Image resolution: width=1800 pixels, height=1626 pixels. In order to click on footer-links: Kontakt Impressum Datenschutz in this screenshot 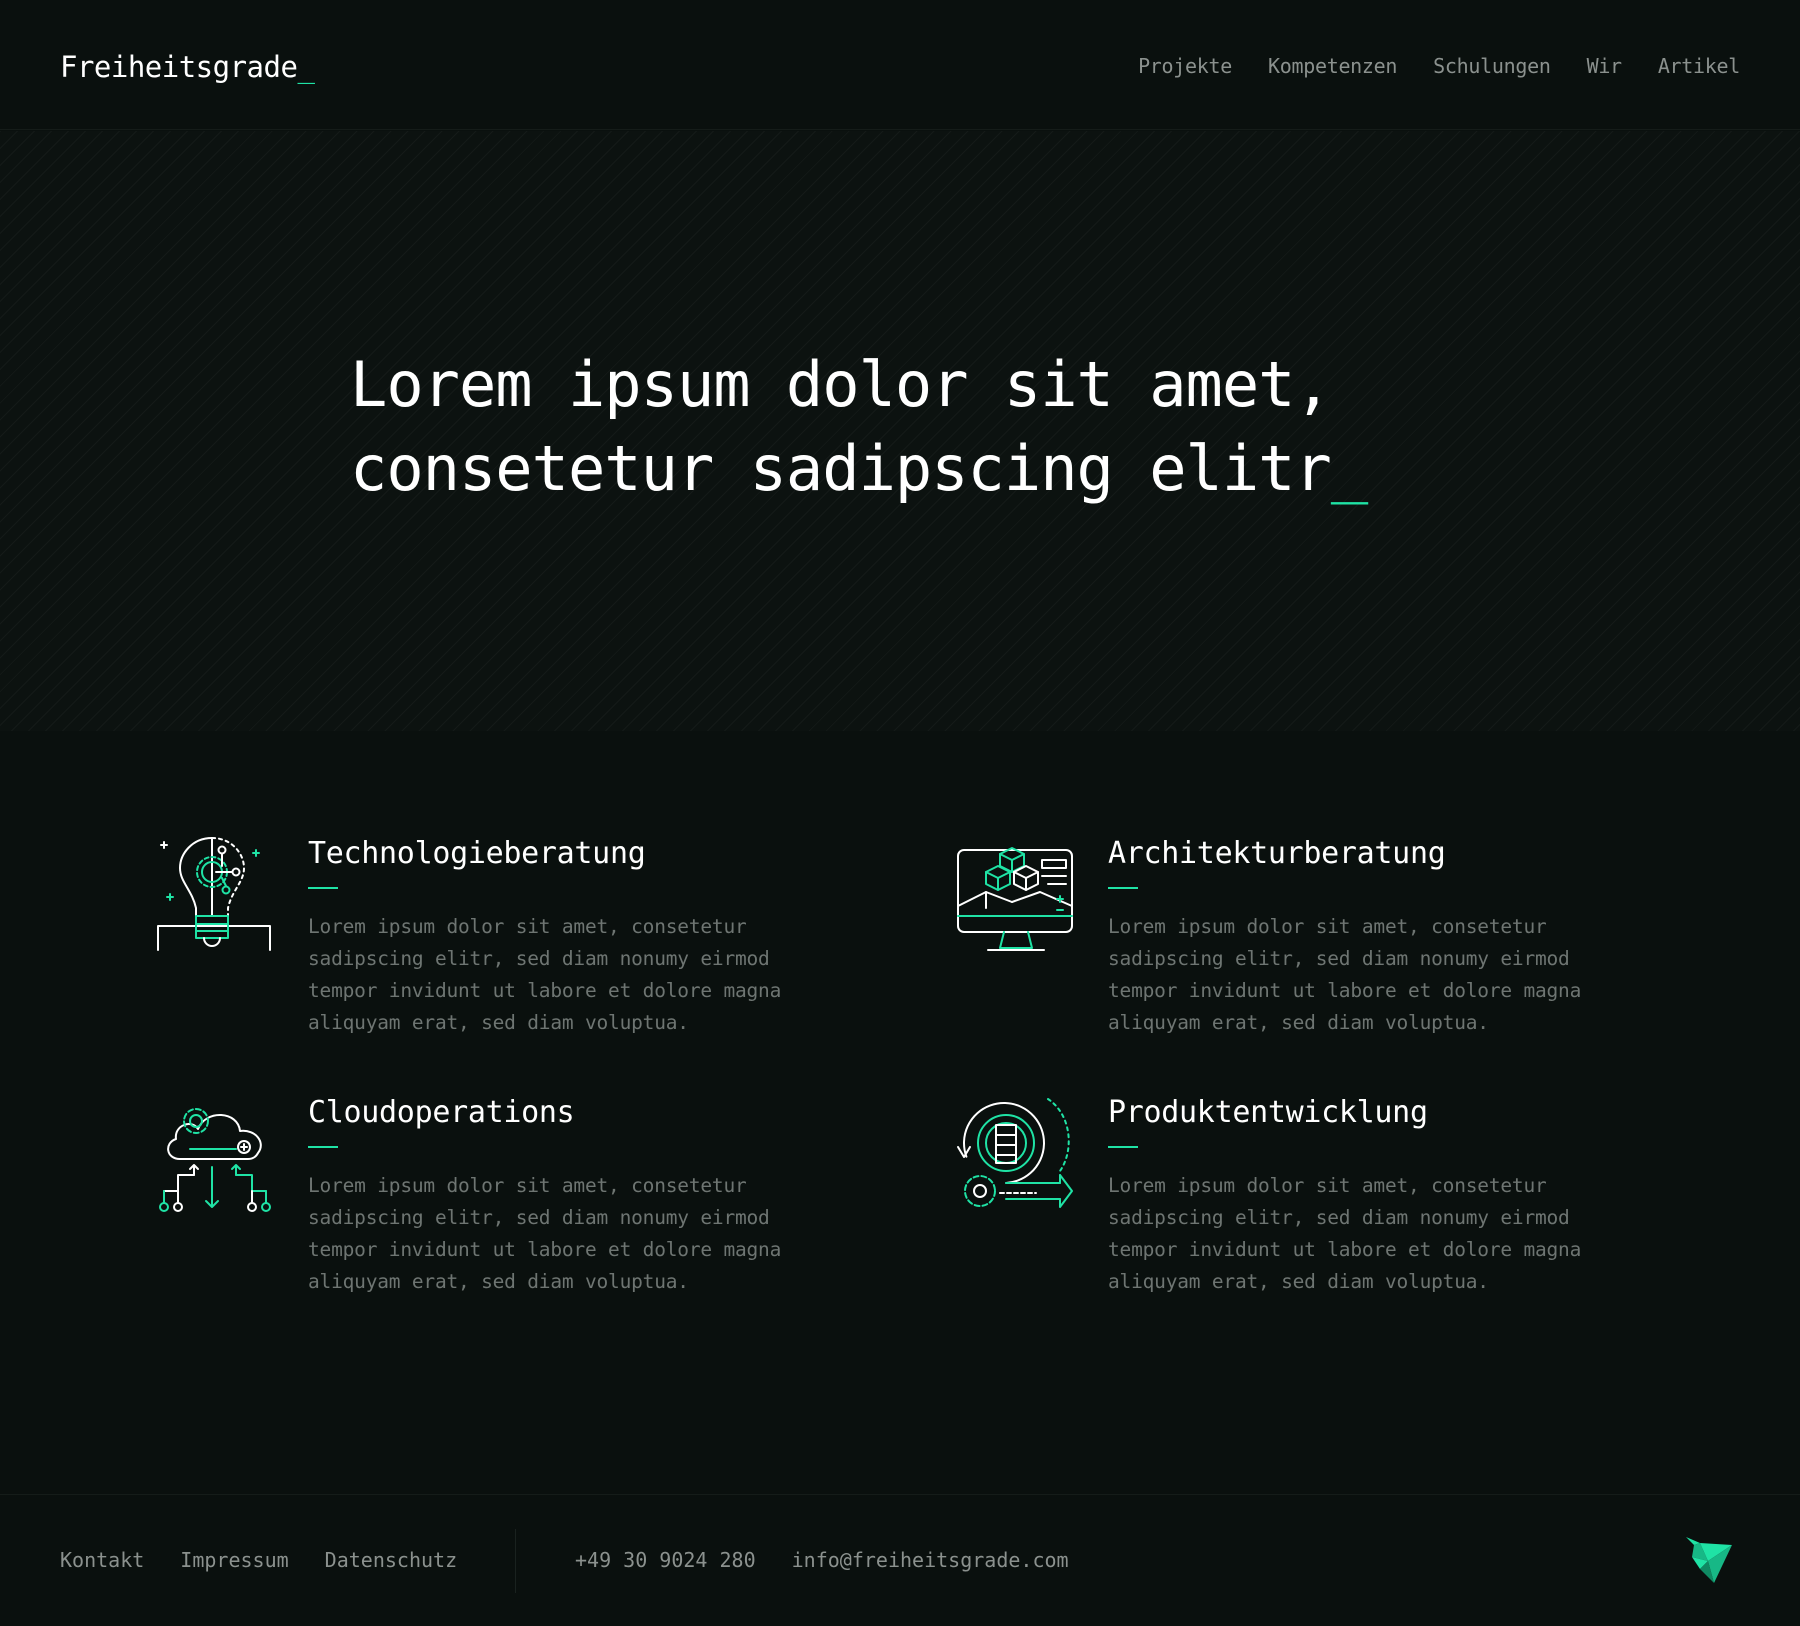, I will do `click(258, 1560)`.